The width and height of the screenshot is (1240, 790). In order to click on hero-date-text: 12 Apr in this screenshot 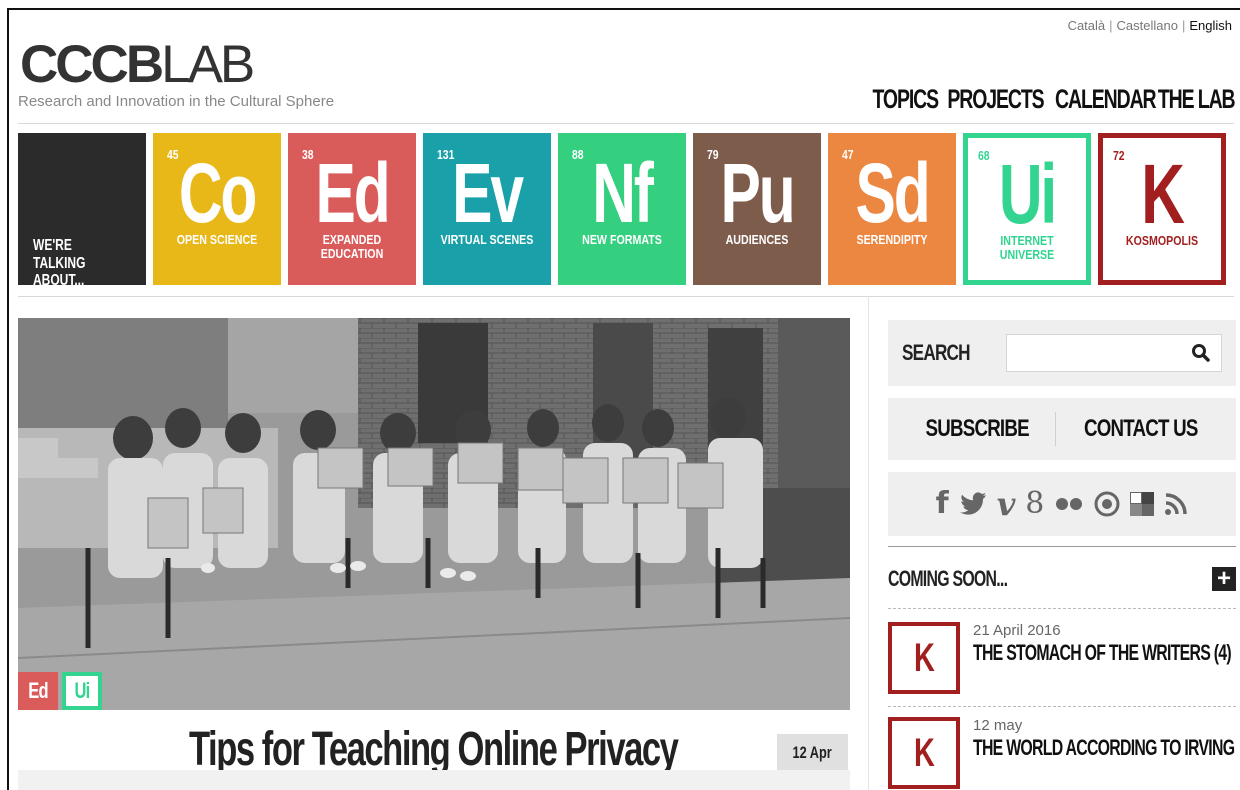, I will do `click(812, 752)`.